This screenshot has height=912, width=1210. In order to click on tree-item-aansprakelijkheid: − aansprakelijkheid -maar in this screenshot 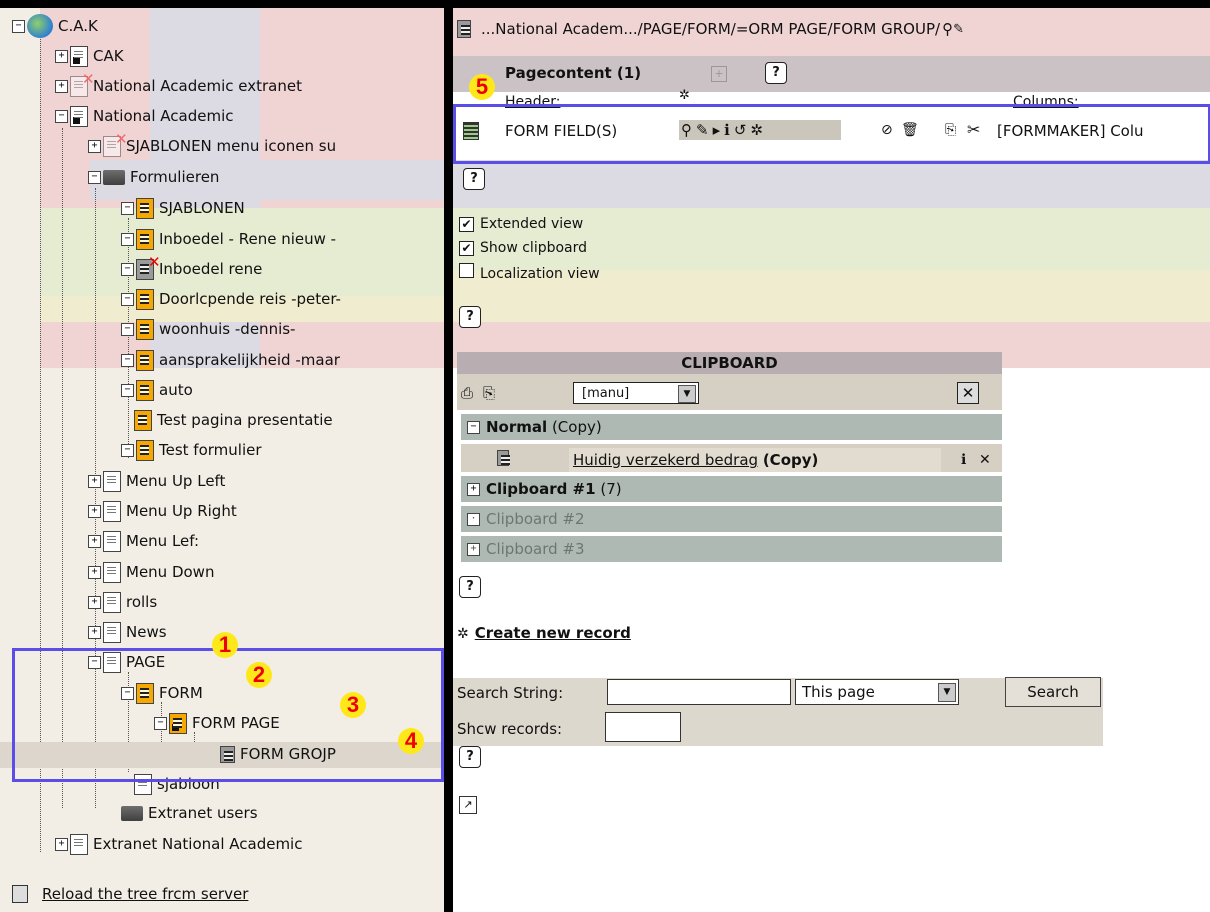, I will do `click(230, 360)`.